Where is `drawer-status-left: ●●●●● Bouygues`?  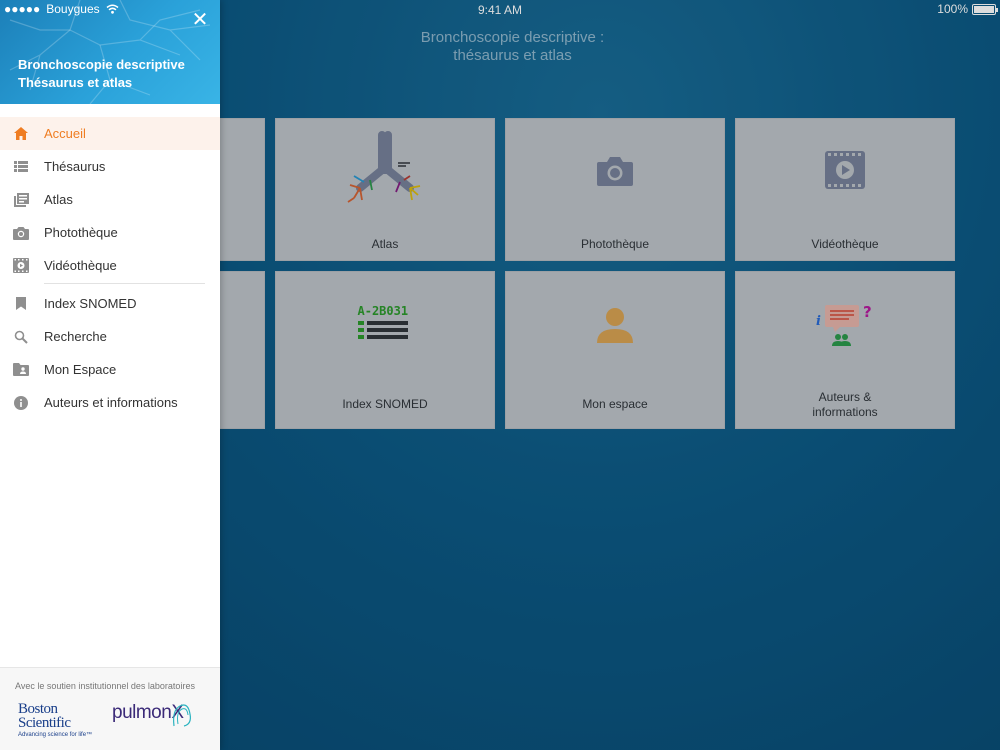
drawer-status-left: ●●●●● Bouygues is located at coordinates (61, 9).